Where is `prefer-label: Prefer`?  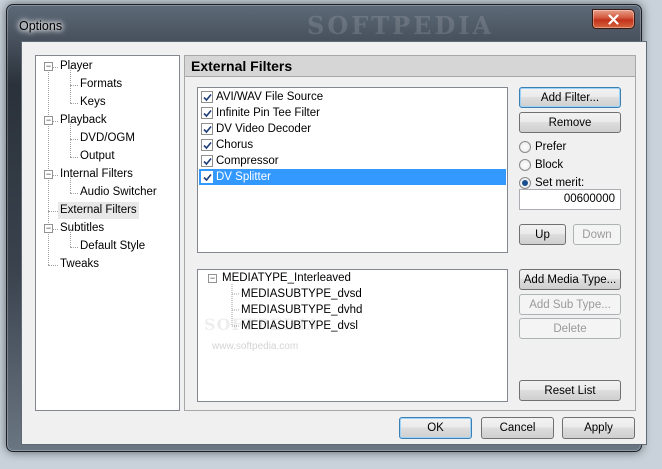 prefer-label: Prefer is located at coordinates (551, 147).